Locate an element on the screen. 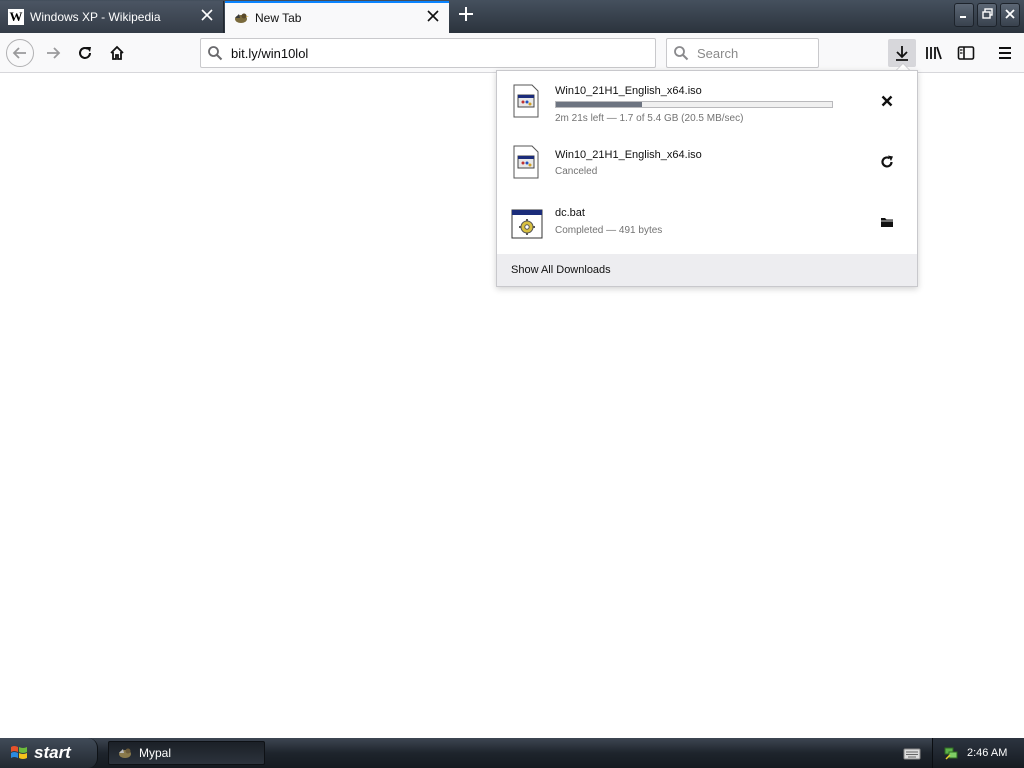 This screenshot has width=1024, height=768. forward-arrow-icon is located at coordinates (54, 53).